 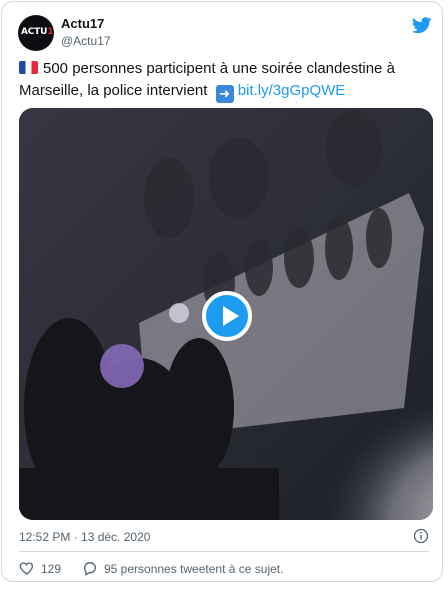 I want to click on heart-icon, so click(x=26, y=568).